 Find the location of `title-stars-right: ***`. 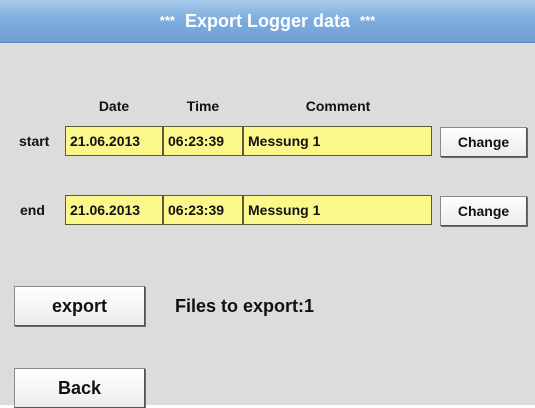

title-stars-right: *** is located at coordinates (368, 20).